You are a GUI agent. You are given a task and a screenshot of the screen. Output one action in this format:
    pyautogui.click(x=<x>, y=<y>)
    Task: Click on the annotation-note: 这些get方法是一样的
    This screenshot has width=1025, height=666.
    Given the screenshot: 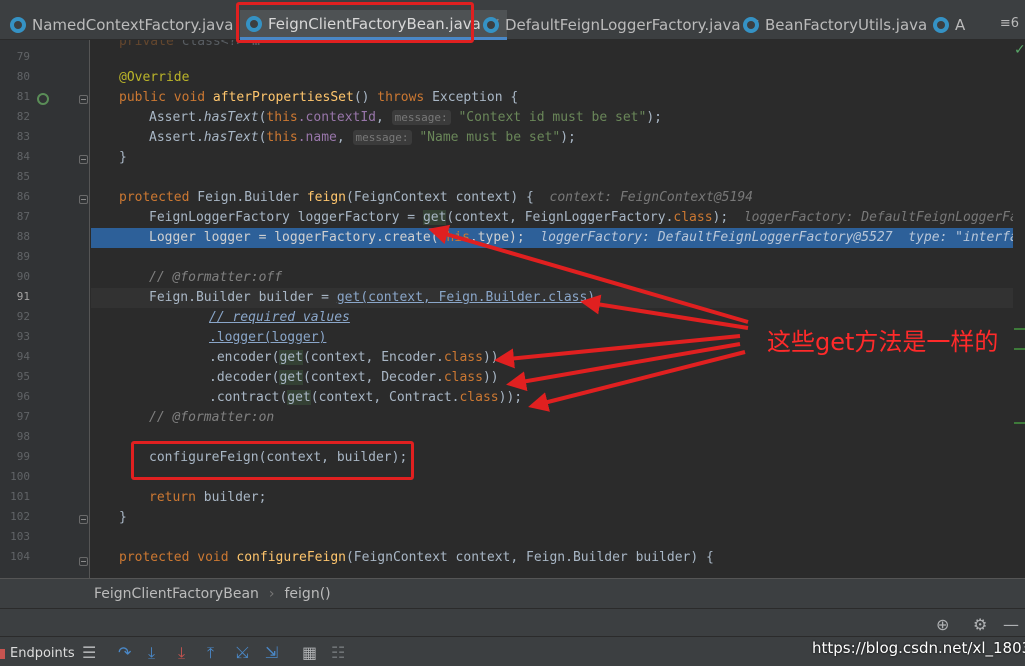 What is the action you would take?
    pyautogui.click(x=883, y=342)
    